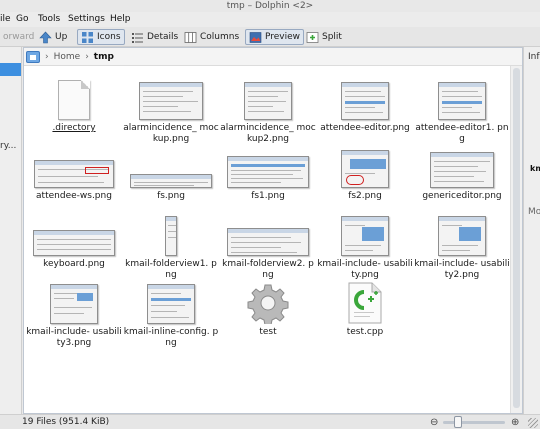  I want to click on status-text: 19 Files (951.4 KiB), so click(66, 422).